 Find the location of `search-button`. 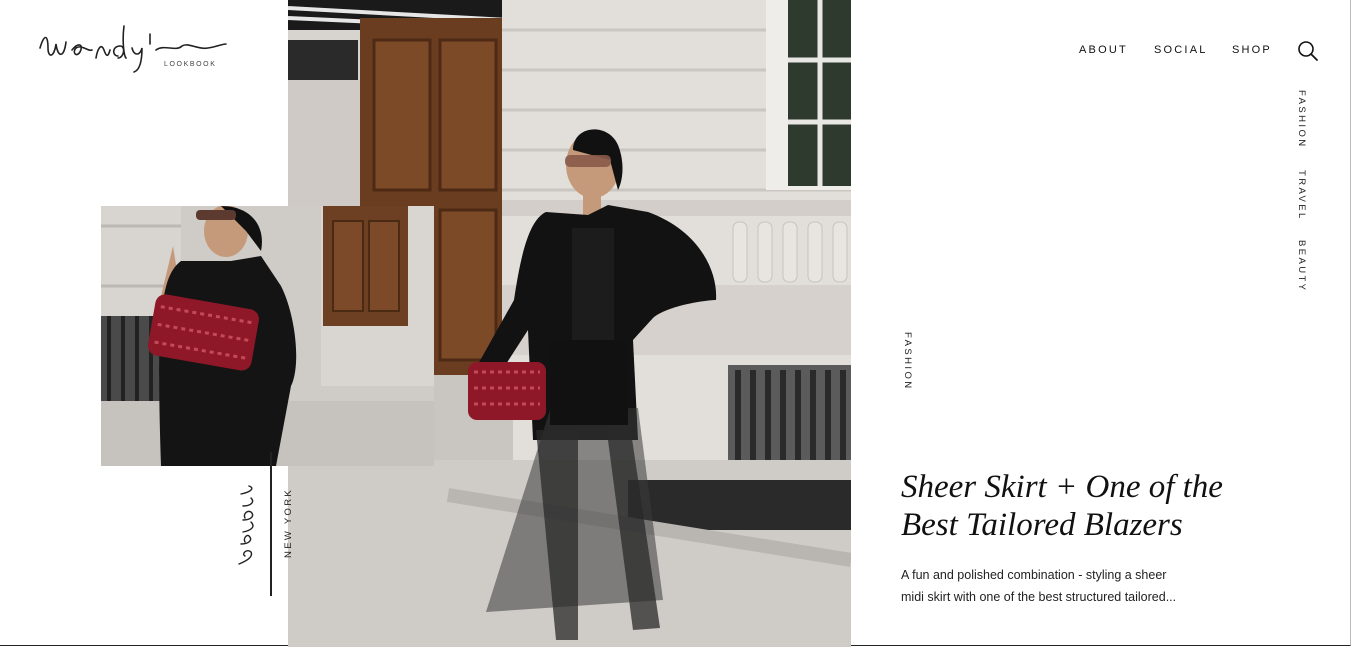

search-button is located at coordinates (1308, 51).